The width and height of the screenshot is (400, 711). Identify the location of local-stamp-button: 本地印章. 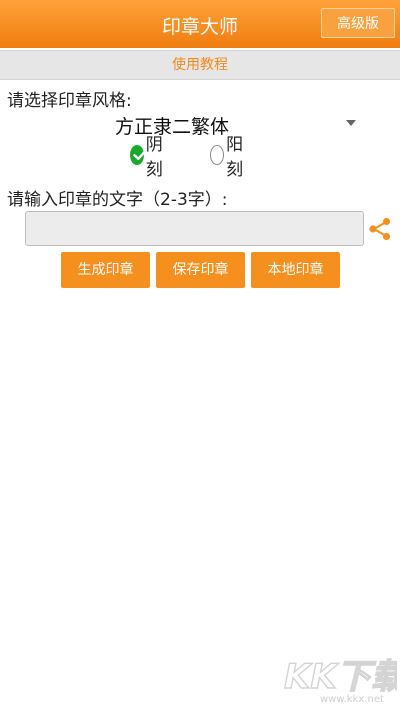
(295, 270).